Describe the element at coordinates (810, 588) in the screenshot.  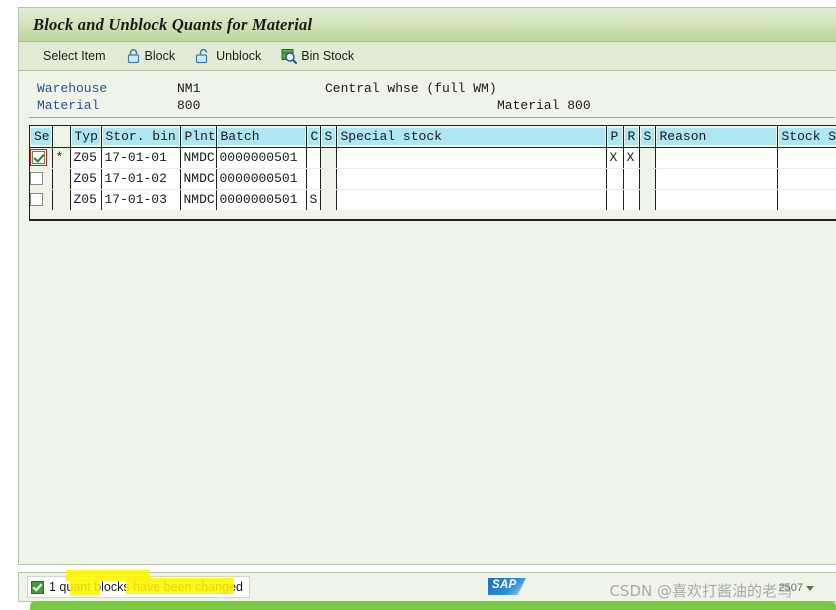
I see `chevron-down-icon` at that location.